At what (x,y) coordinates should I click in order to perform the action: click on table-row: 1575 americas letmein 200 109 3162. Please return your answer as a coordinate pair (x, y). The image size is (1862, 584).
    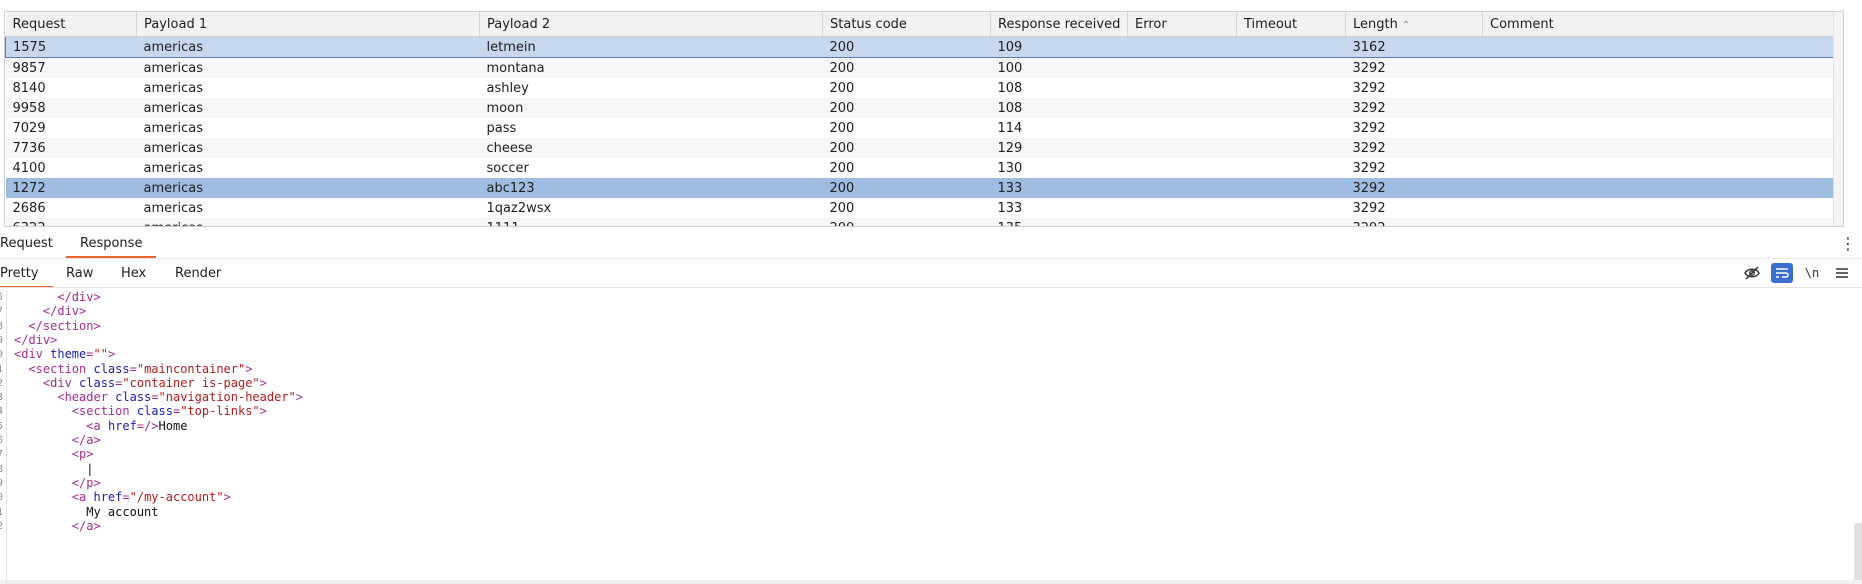
    Looking at the image, I should click on (920, 47).